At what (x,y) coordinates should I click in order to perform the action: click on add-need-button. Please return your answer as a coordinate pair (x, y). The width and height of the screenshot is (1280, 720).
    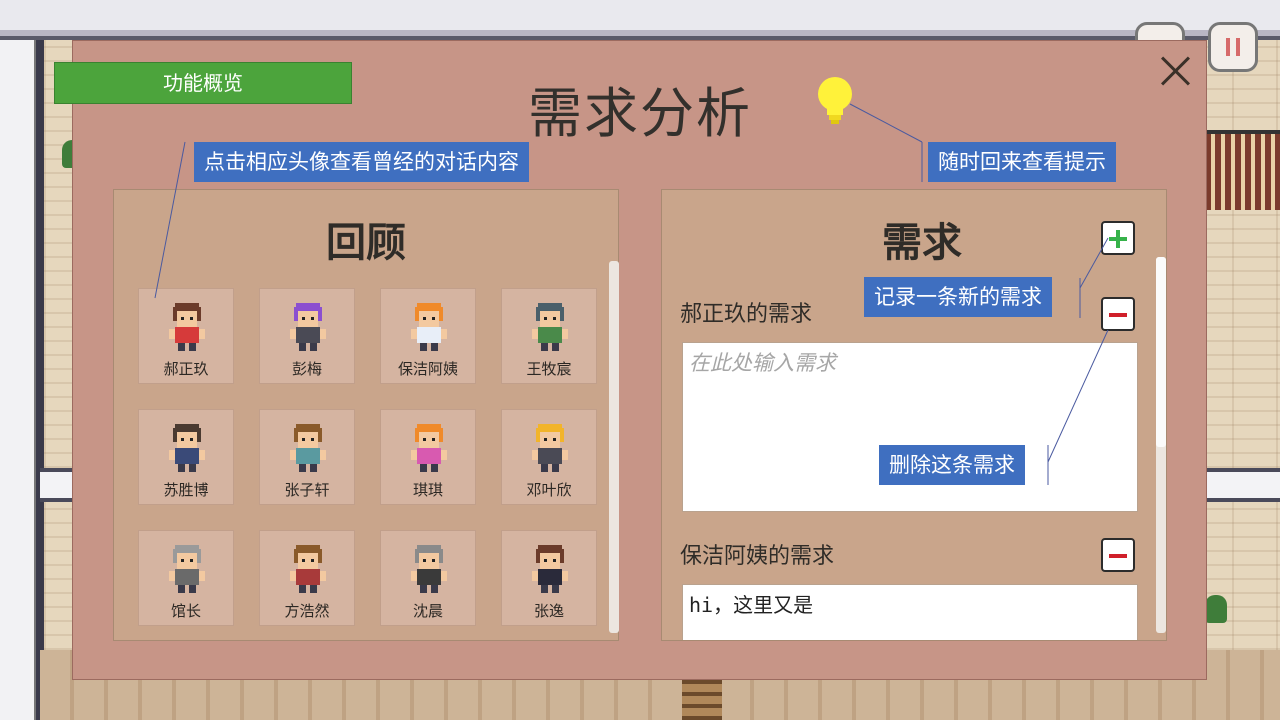
    Looking at the image, I should click on (1118, 238).